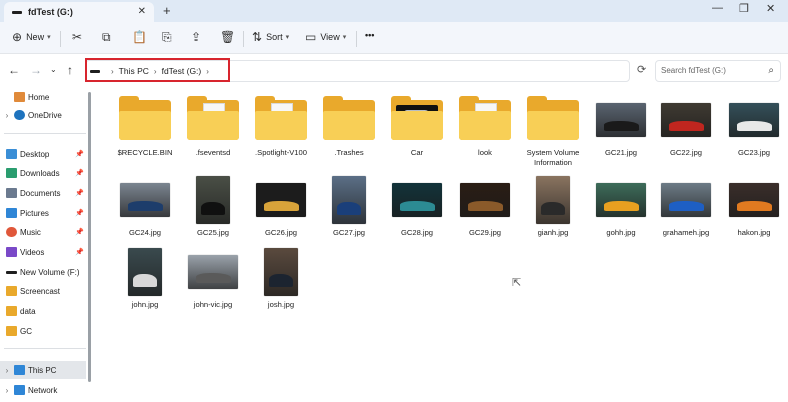 Image resolution: width=788 pixels, height=402 pixels. What do you see at coordinates (40, 291) in the screenshot?
I see `sidebar-item-label: Screencast` at bounding box center [40, 291].